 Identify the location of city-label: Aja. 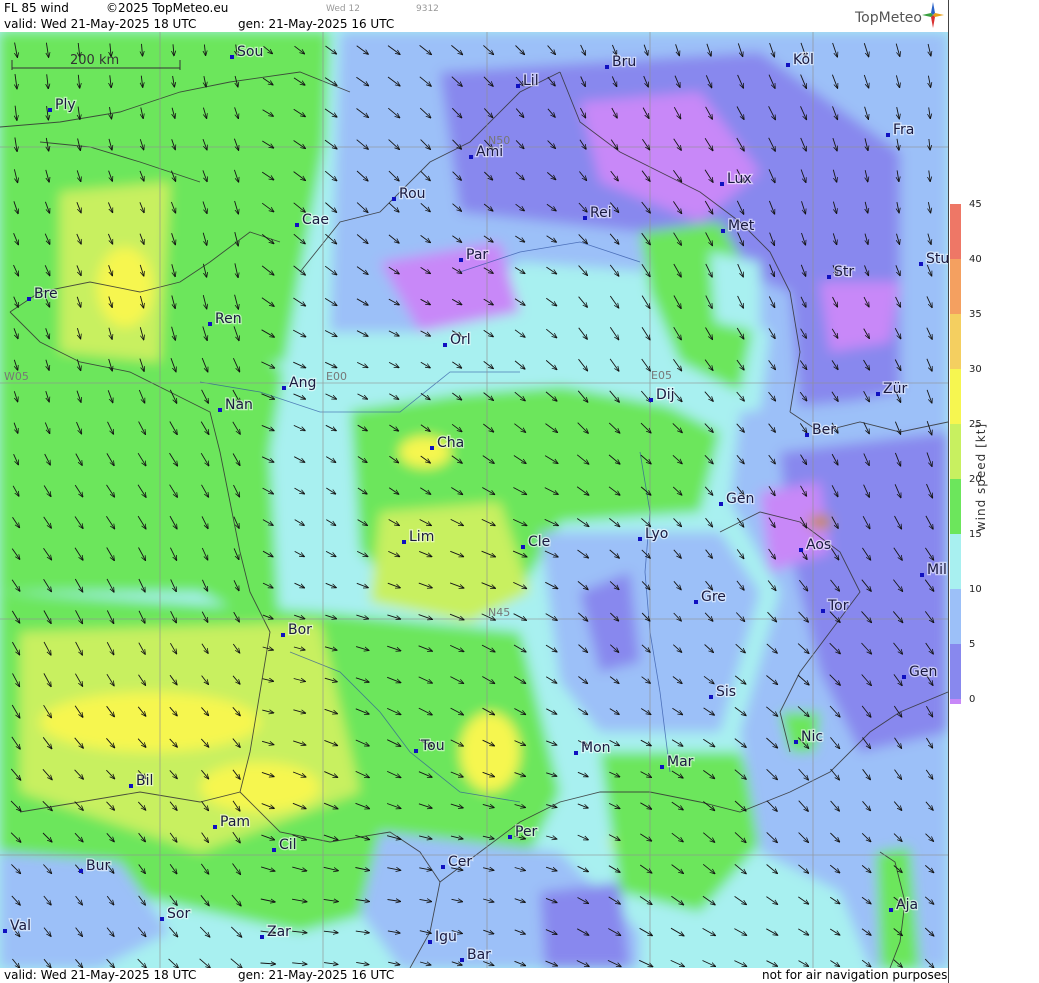
(907, 905).